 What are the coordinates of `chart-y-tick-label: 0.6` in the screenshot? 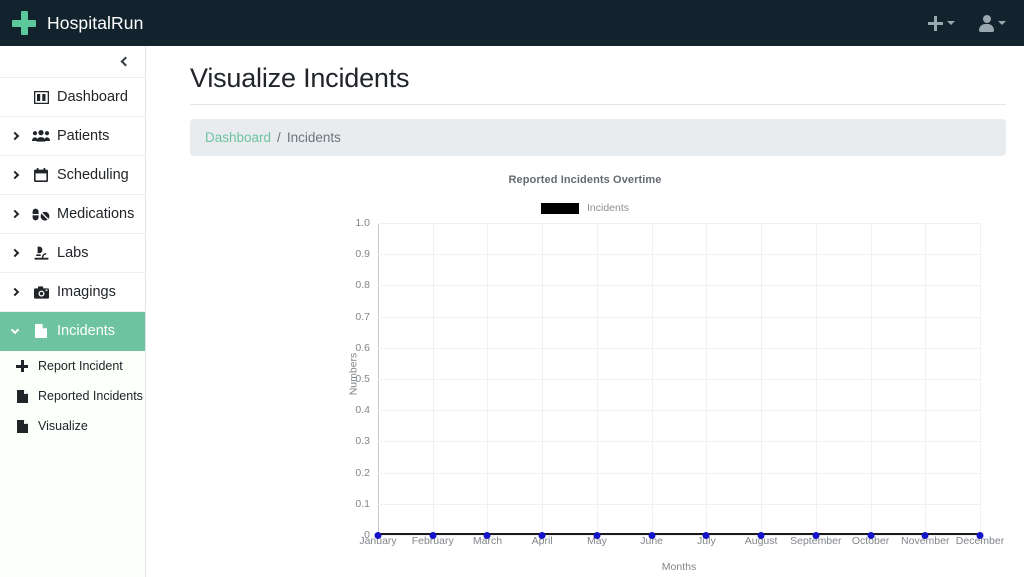 It's located at (362, 347).